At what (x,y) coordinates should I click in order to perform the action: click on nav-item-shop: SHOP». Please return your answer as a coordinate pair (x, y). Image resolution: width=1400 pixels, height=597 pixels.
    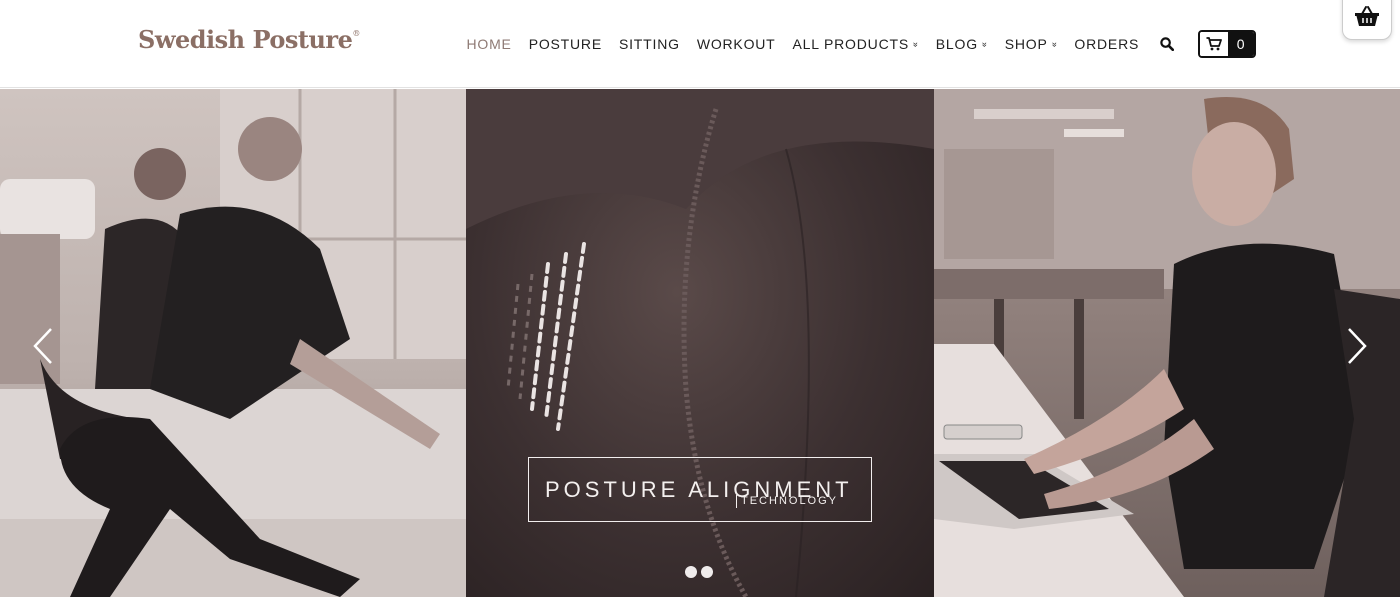
    Looking at the image, I should click on (1031, 44).